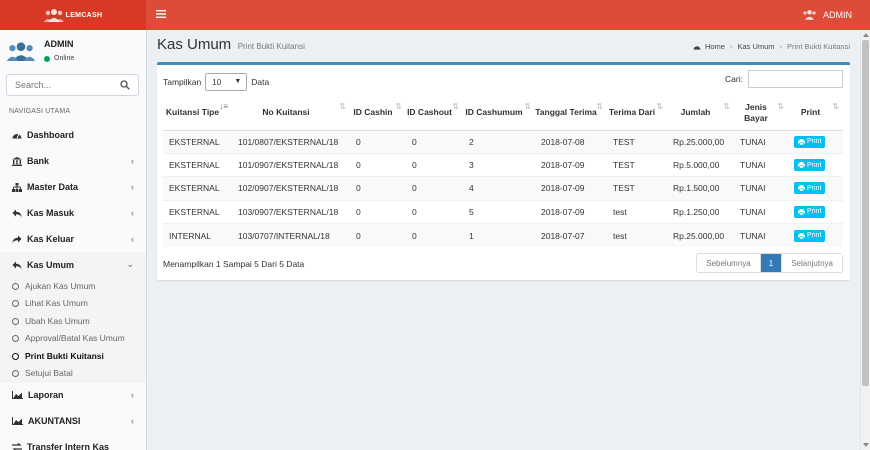 This screenshot has height=450, width=870. What do you see at coordinates (435, 15) in the screenshot?
I see `top-navbar: LEMCASH ADMIN` at bounding box center [435, 15].